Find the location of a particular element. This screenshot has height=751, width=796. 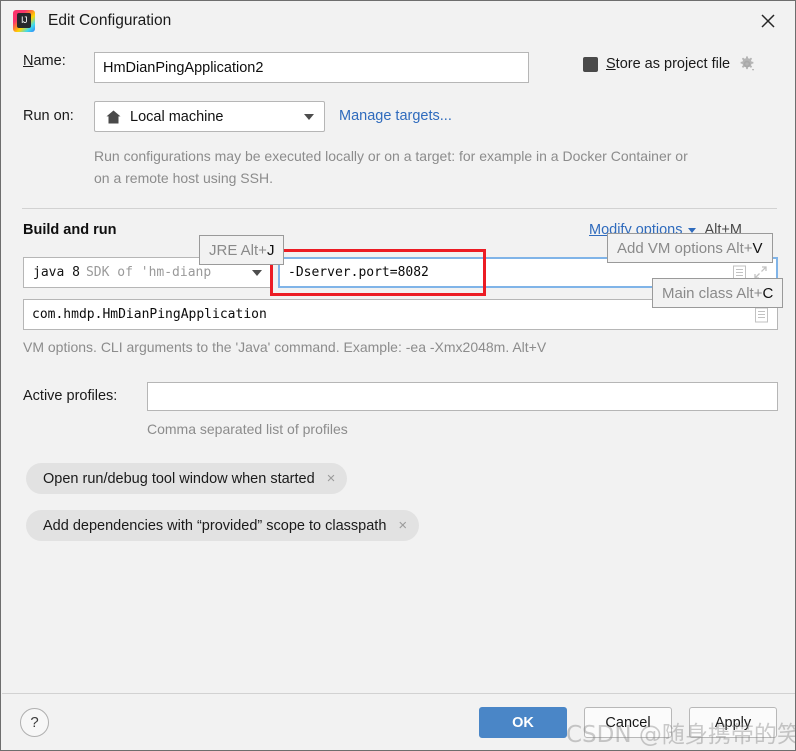

name-input: HmDianPingApplication2 is located at coordinates (311, 67).